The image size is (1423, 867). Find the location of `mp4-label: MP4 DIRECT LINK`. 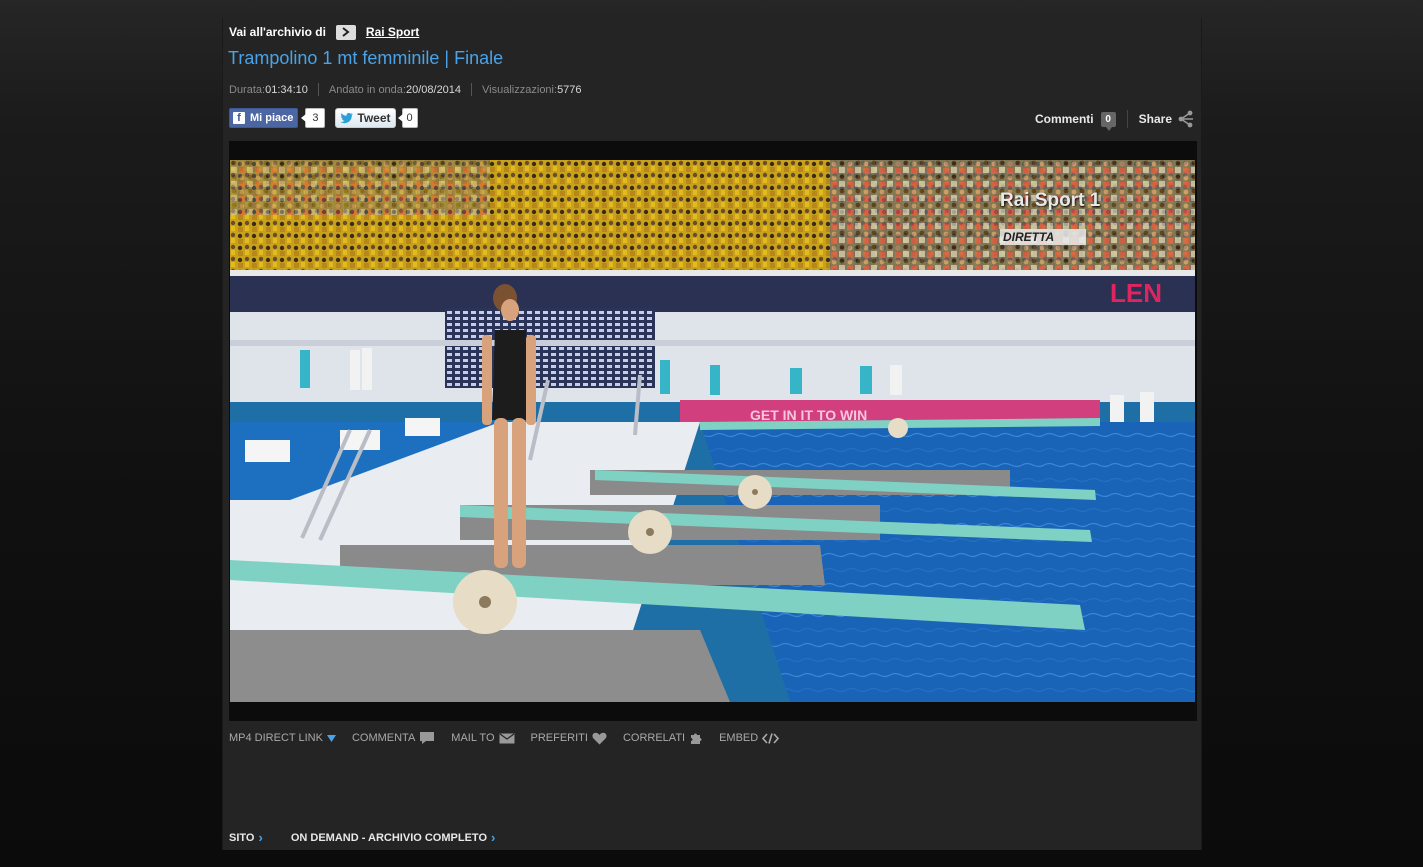

mp4-label: MP4 DIRECT LINK is located at coordinates (276, 738).